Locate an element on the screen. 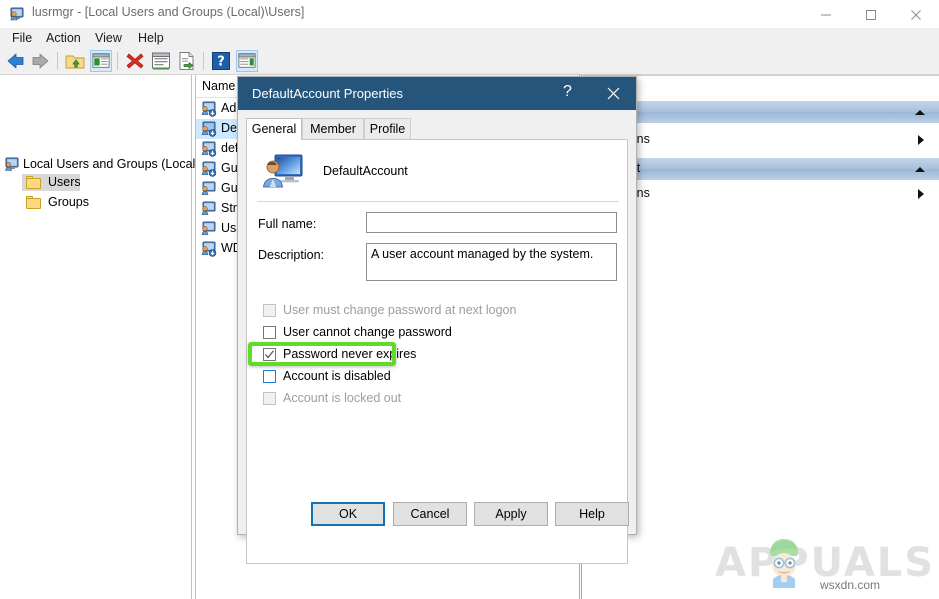  menu-action: Action is located at coordinates (63, 38).